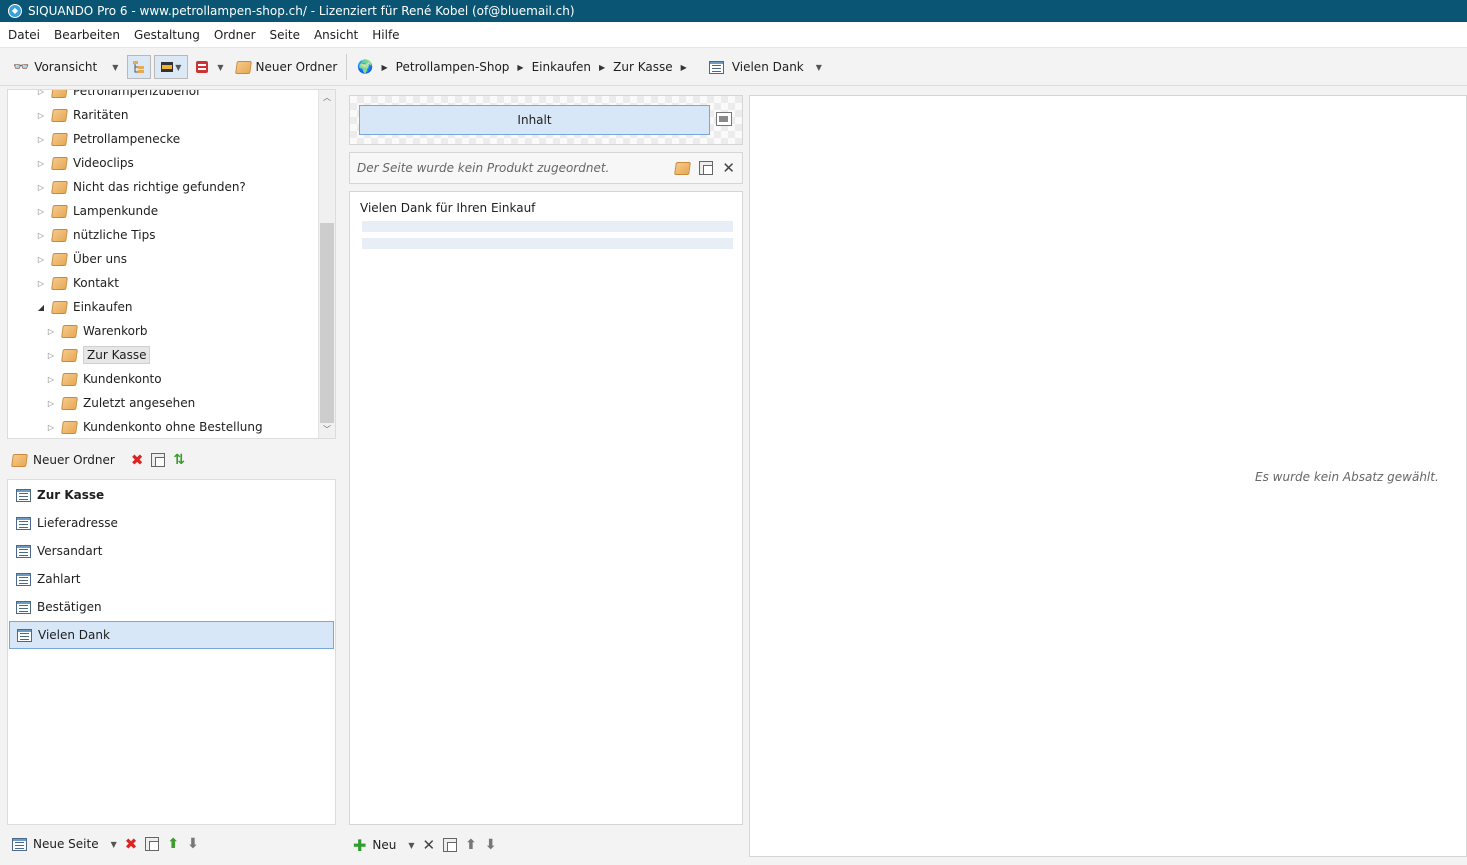 The height and width of the screenshot is (865, 1467). What do you see at coordinates (171, 607) in the screenshot?
I see `page-list-item: Bestätigen` at bounding box center [171, 607].